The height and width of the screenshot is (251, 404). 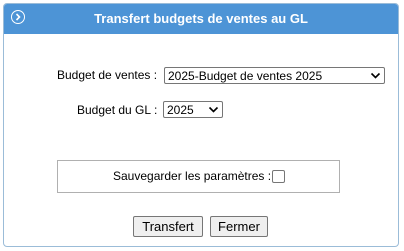 What do you see at coordinates (107, 75) in the screenshot?
I see `budget-ventes-label: Budget de ventes :` at bounding box center [107, 75].